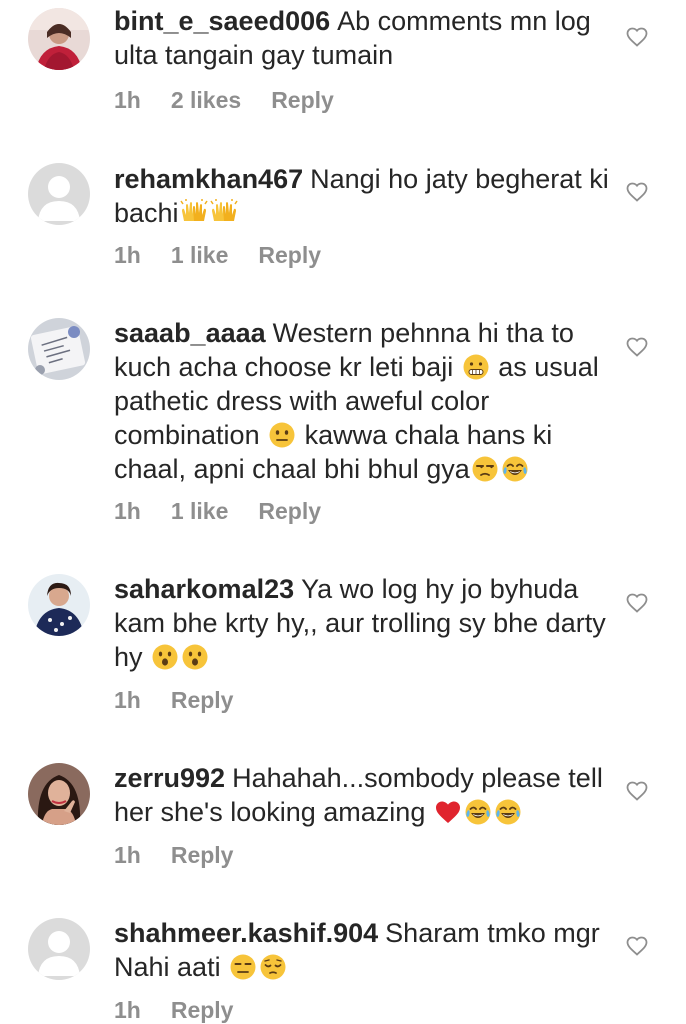 The width and height of the screenshot is (686, 1024). Describe the element at coordinates (169, 778) in the screenshot. I see `comment-username: zerru992` at that location.